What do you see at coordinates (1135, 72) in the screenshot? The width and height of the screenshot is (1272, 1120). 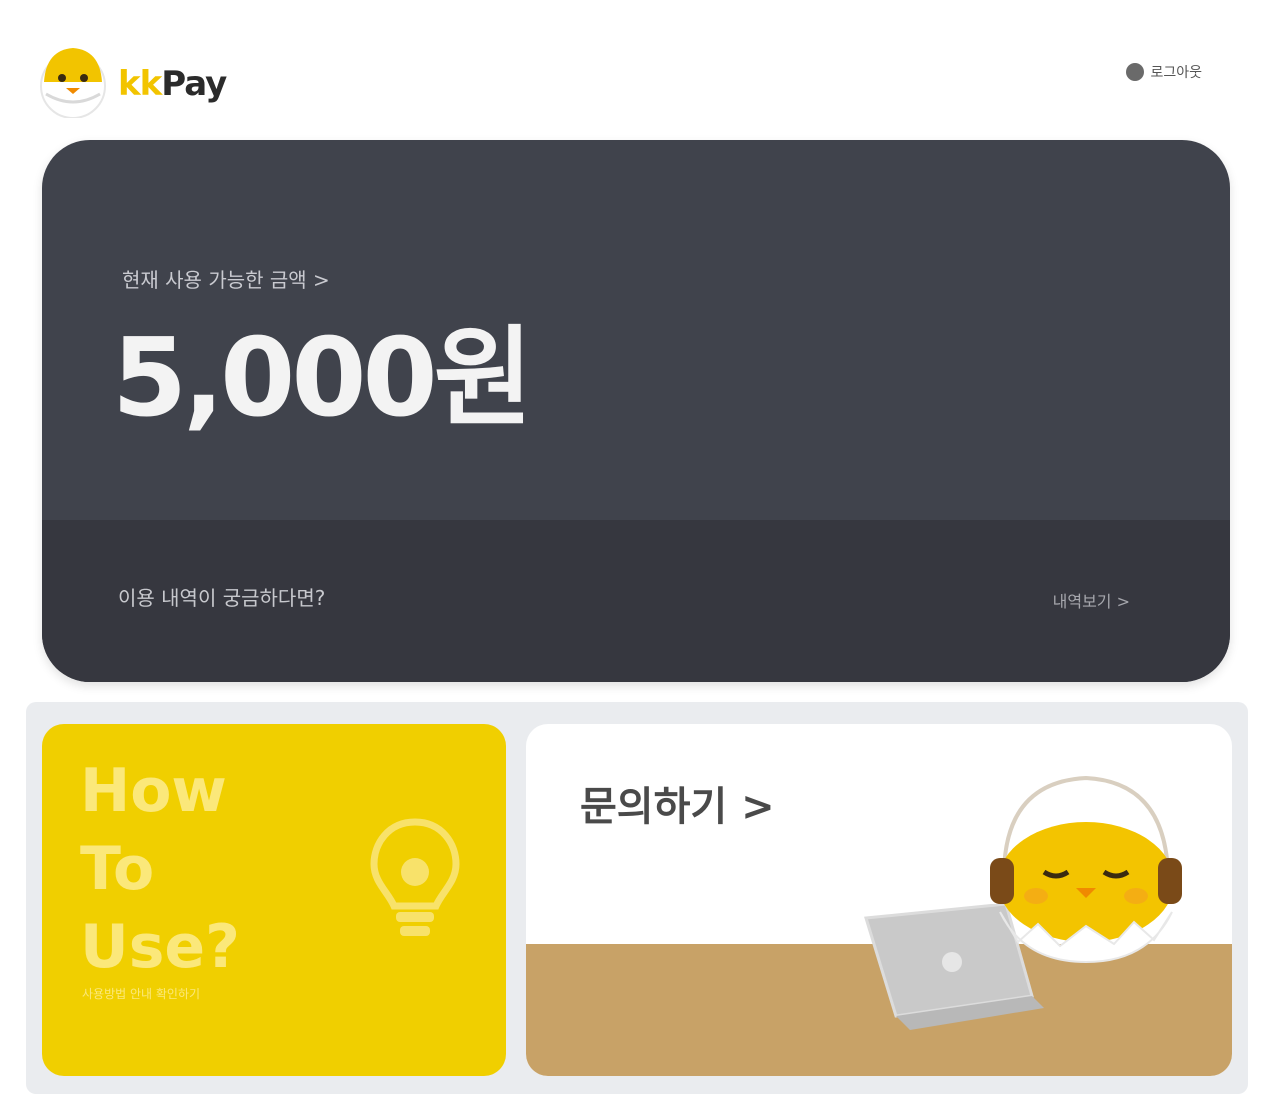 I see `logout-icon` at bounding box center [1135, 72].